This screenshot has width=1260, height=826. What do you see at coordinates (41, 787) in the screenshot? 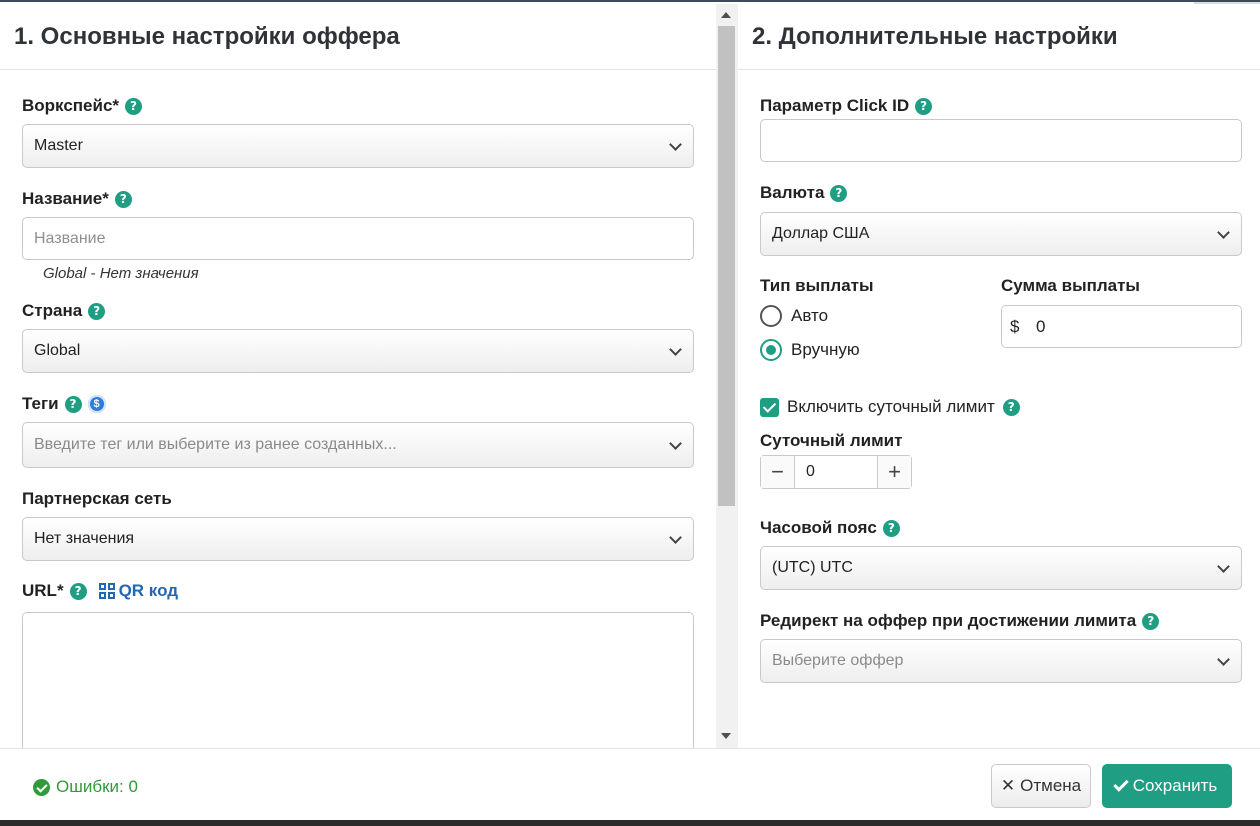
I see `check-circle-icon` at bounding box center [41, 787].